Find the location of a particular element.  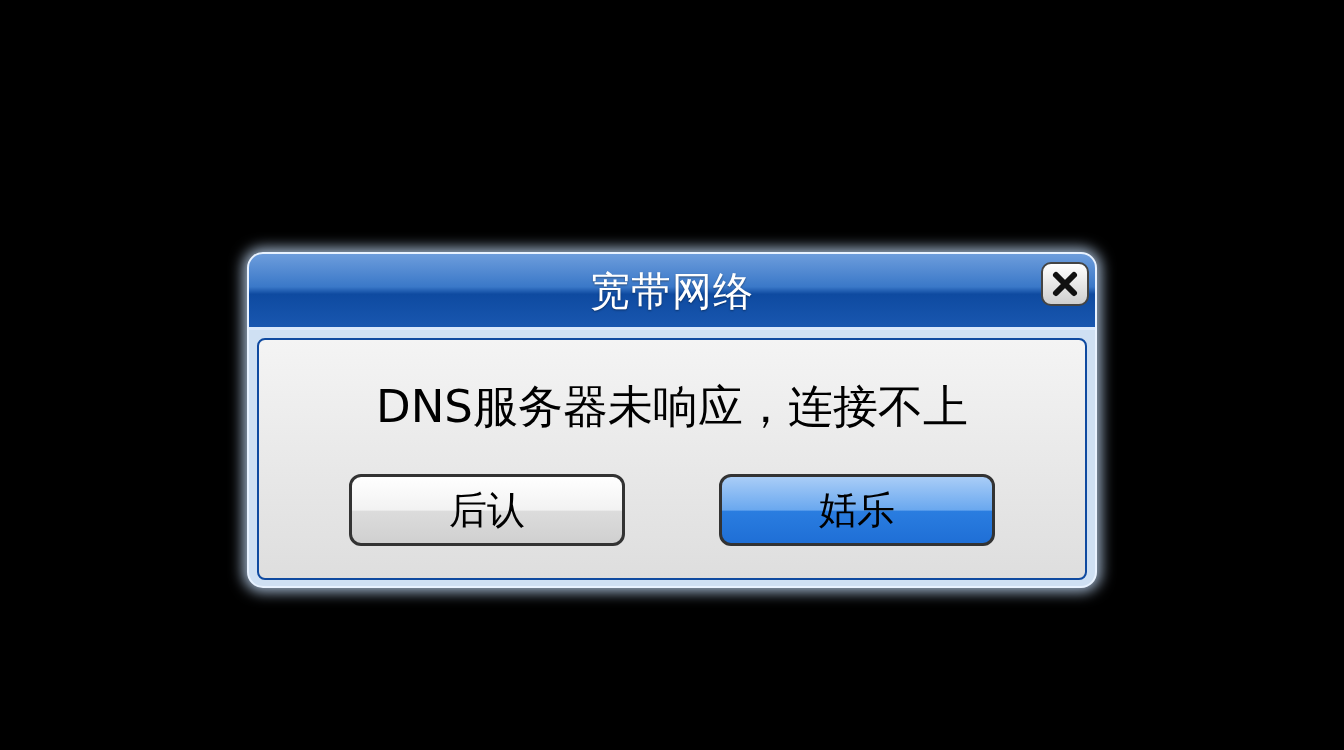

close-button is located at coordinates (1065, 284).